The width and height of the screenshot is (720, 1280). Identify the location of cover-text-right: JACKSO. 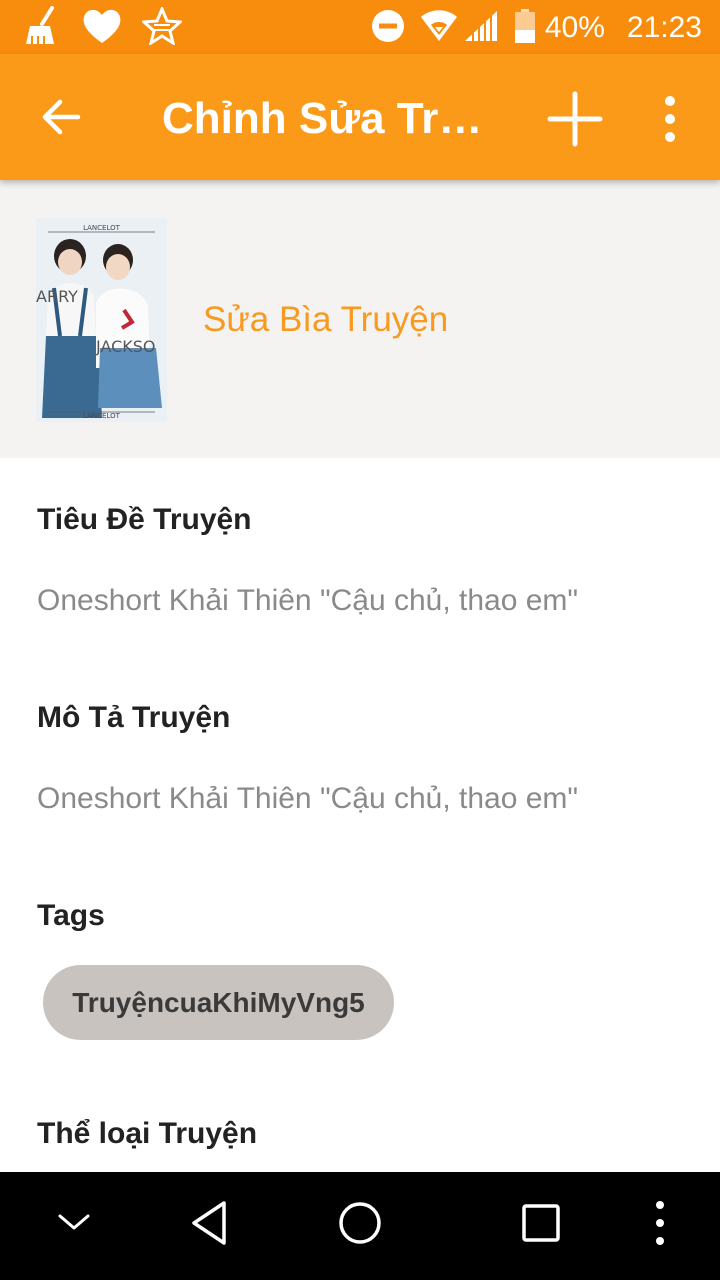
(125, 346).